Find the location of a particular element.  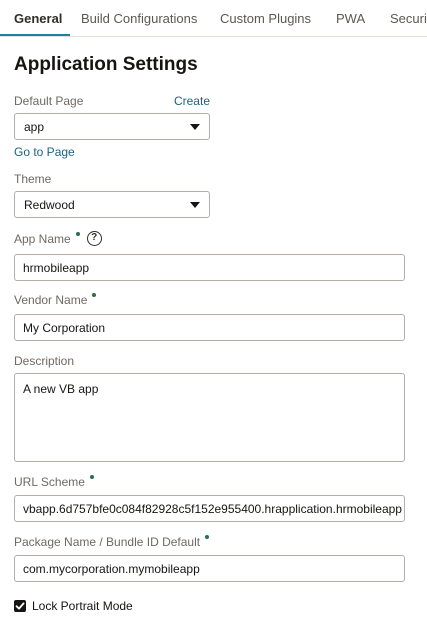

package-name-value: com.mycorporation.mymobileapp is located at coordinates (111, 569).